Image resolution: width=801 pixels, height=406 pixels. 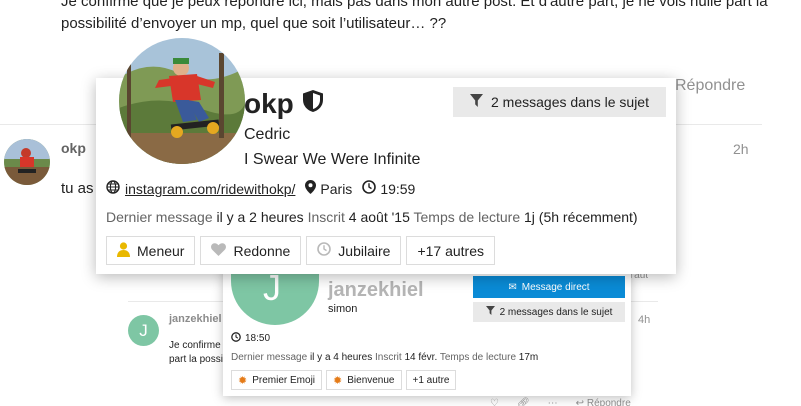 I want to click on post-text-line: Je confirme, so click(x=195, y=345).